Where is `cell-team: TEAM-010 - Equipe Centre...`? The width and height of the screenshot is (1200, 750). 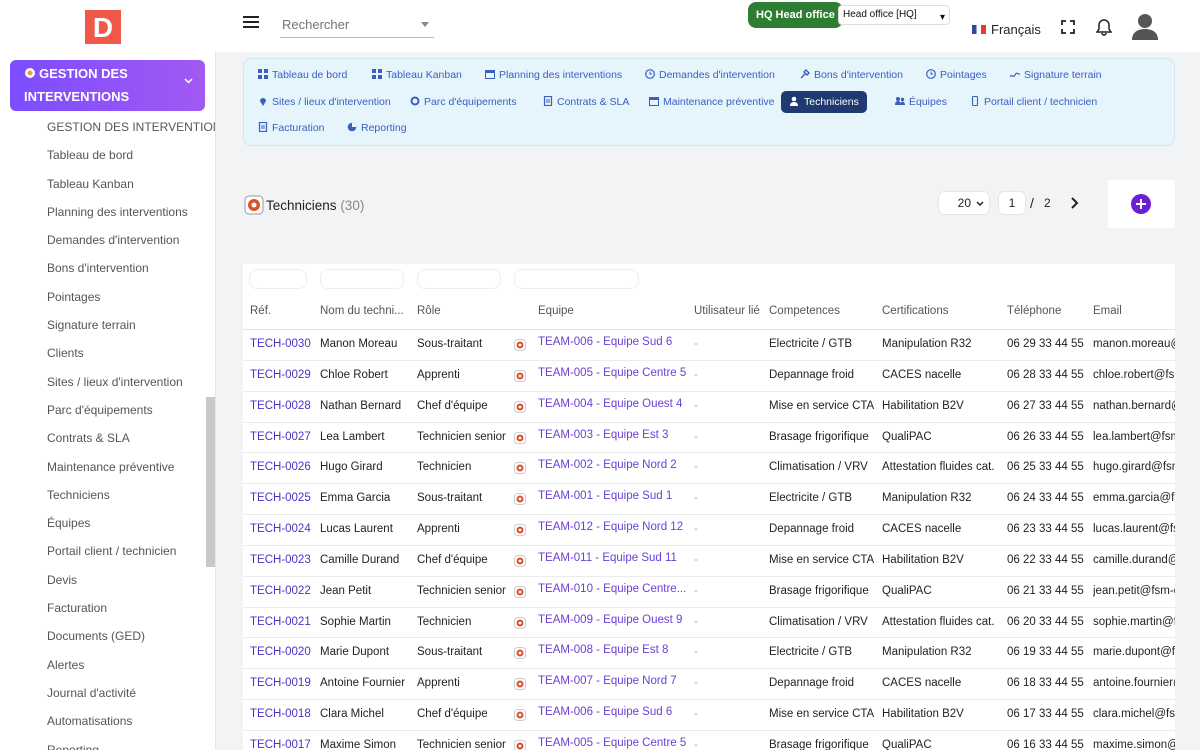
cell-team: TEAM-010 - Equipe Centre... is located at coordinates (612, 589).